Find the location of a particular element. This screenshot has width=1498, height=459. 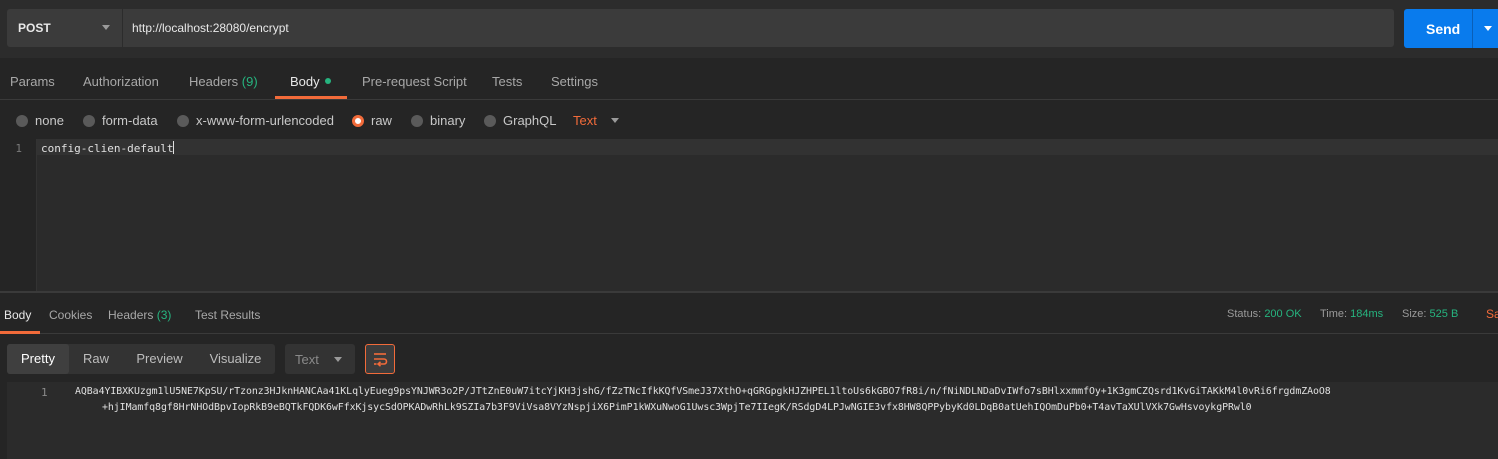

body-type-binary: binary is located at coordinates (438, 120).